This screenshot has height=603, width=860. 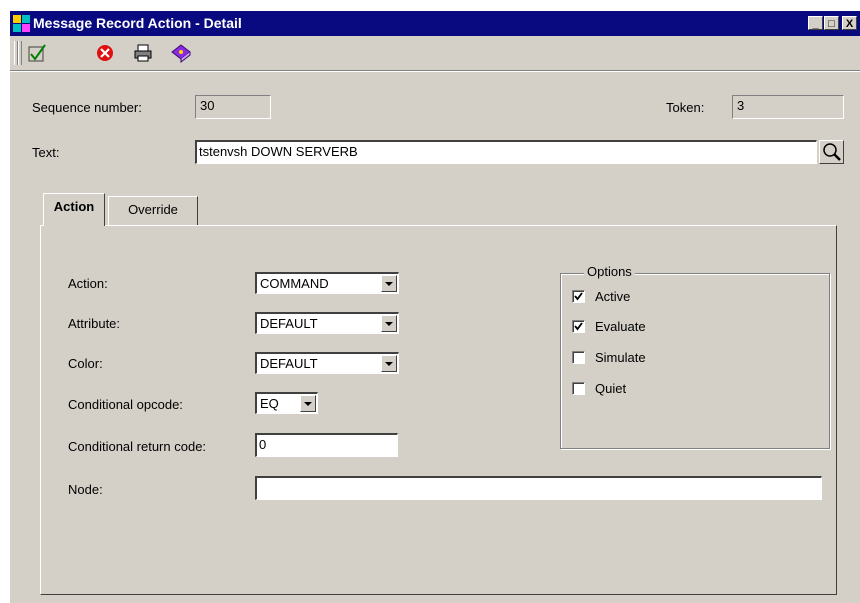 What do you see at coordinates (153, 211) in the screenshot?
I see `tab-override: Override` at bounding box center [153, 211].